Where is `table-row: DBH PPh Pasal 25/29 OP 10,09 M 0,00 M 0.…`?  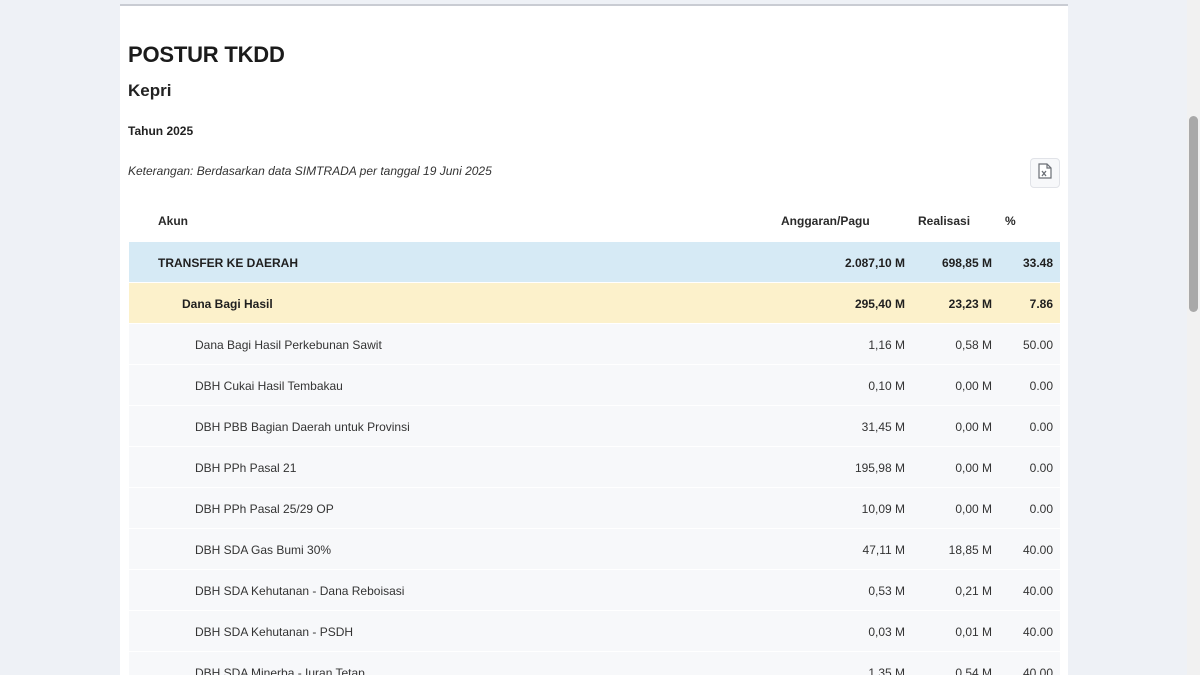
table-row: DBH PPh Pasal 25/29 OP 10,09 M 0,00 M 0.… is located at coordinates (594, 508).